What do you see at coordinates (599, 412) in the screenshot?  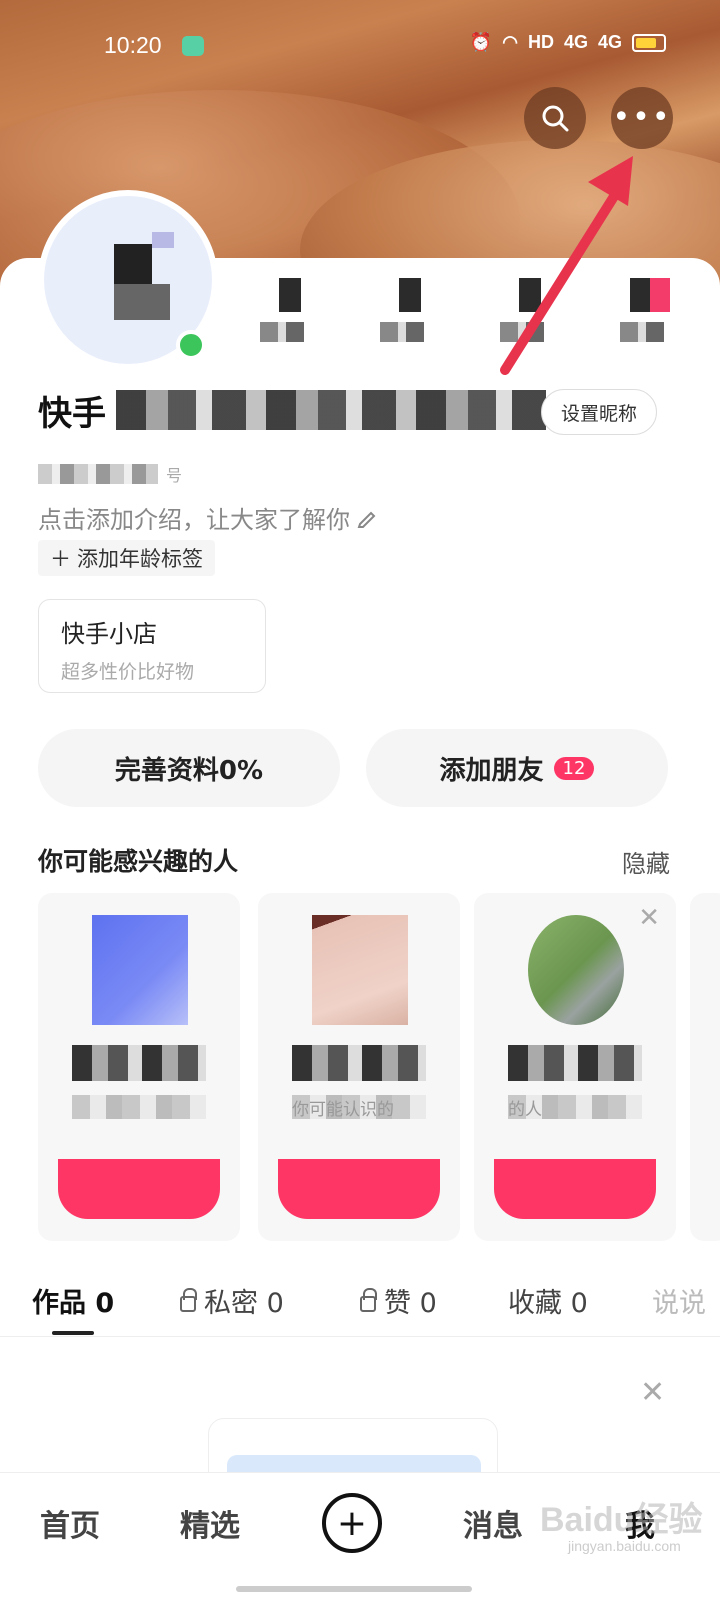 I see `set-nickname-button: 设置昵称` at bounding box center [599, 412].